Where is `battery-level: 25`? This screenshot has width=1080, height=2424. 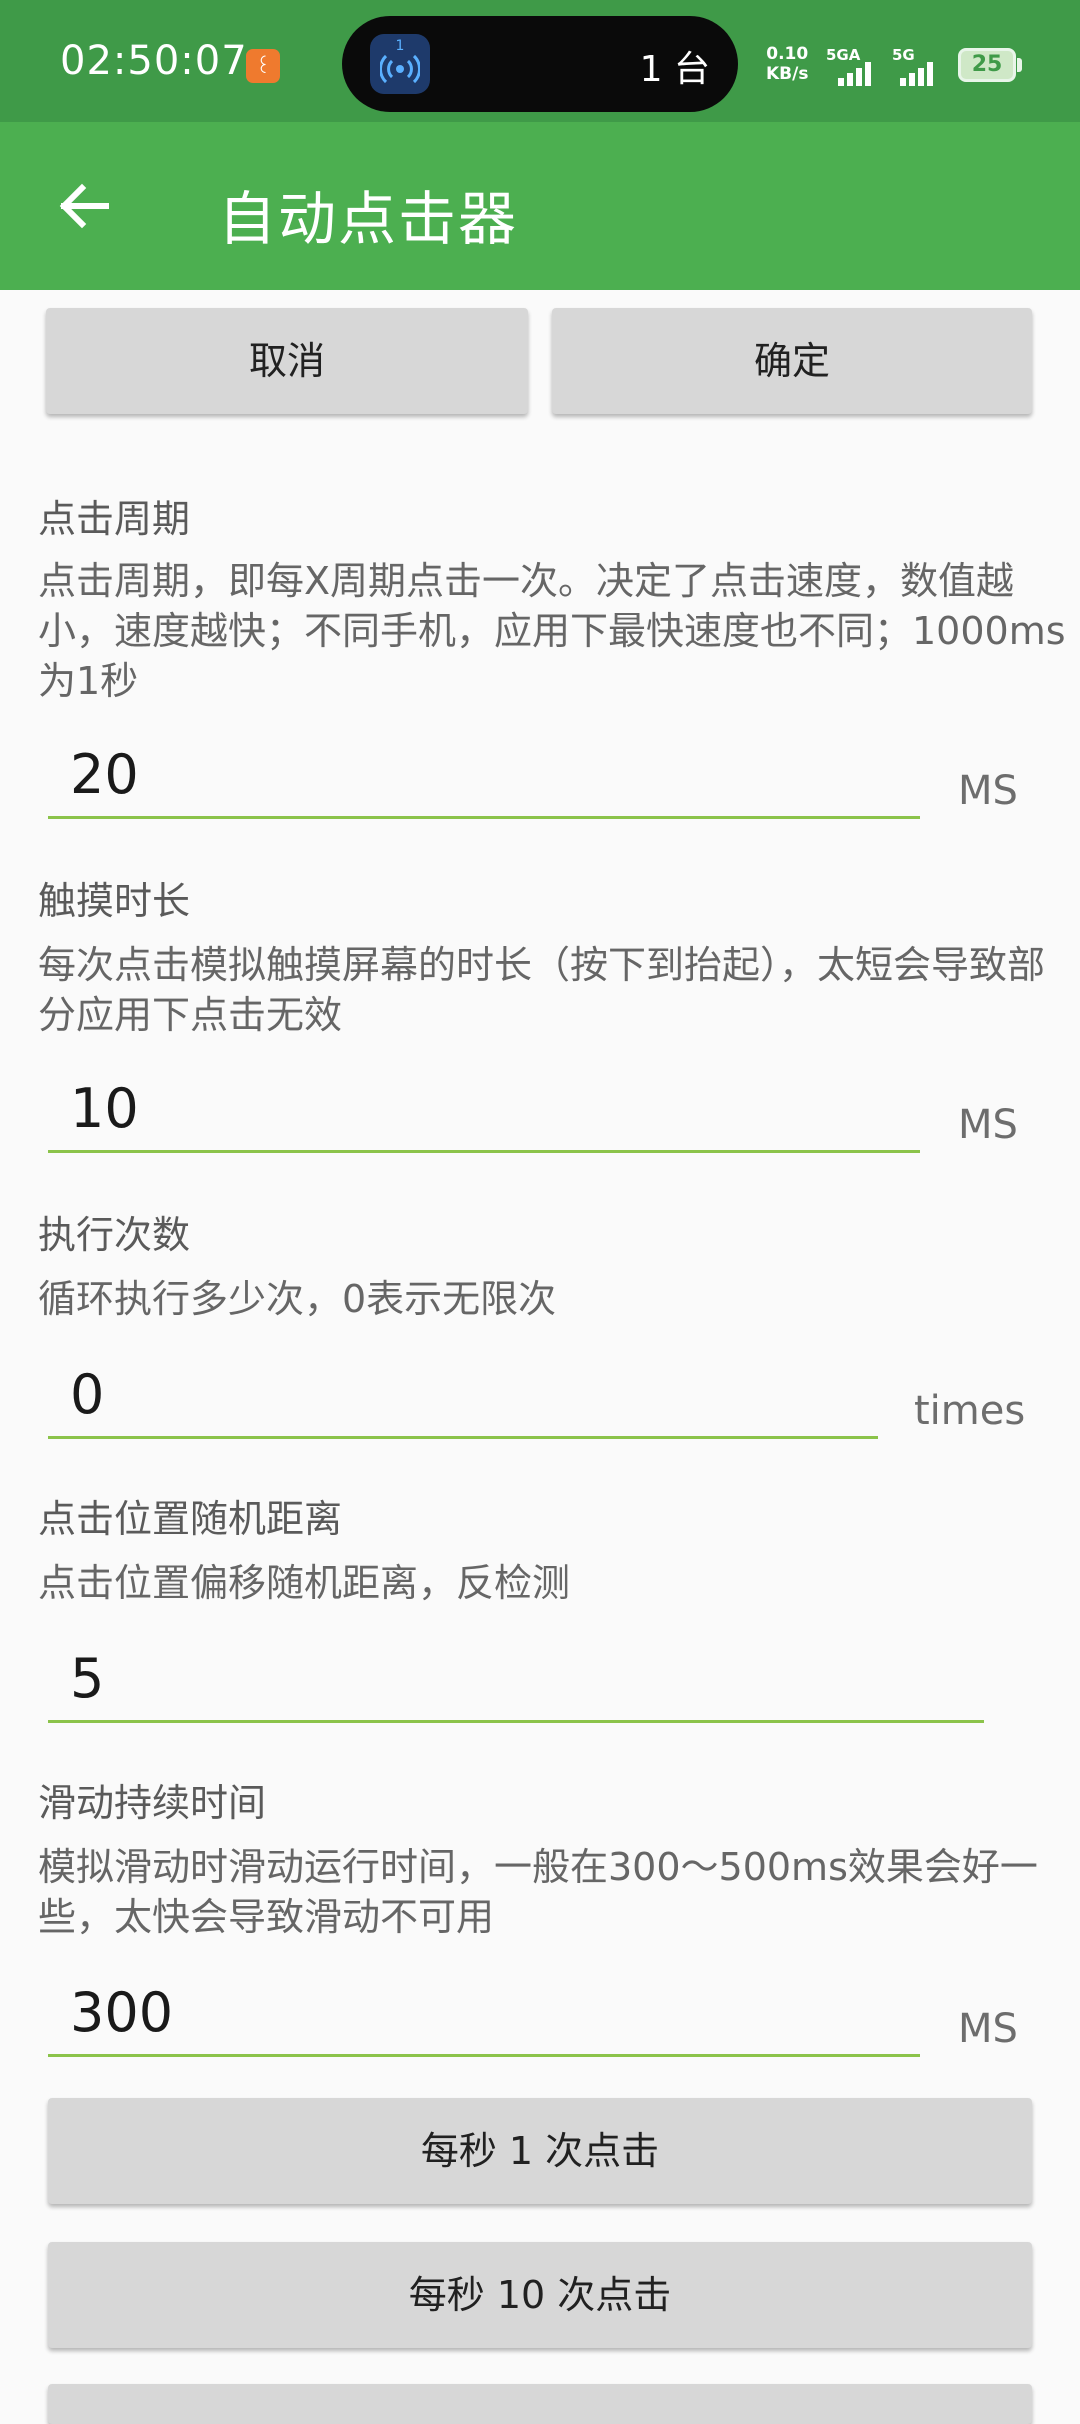
battery-level: 25 is located at coordinates (987, 64).